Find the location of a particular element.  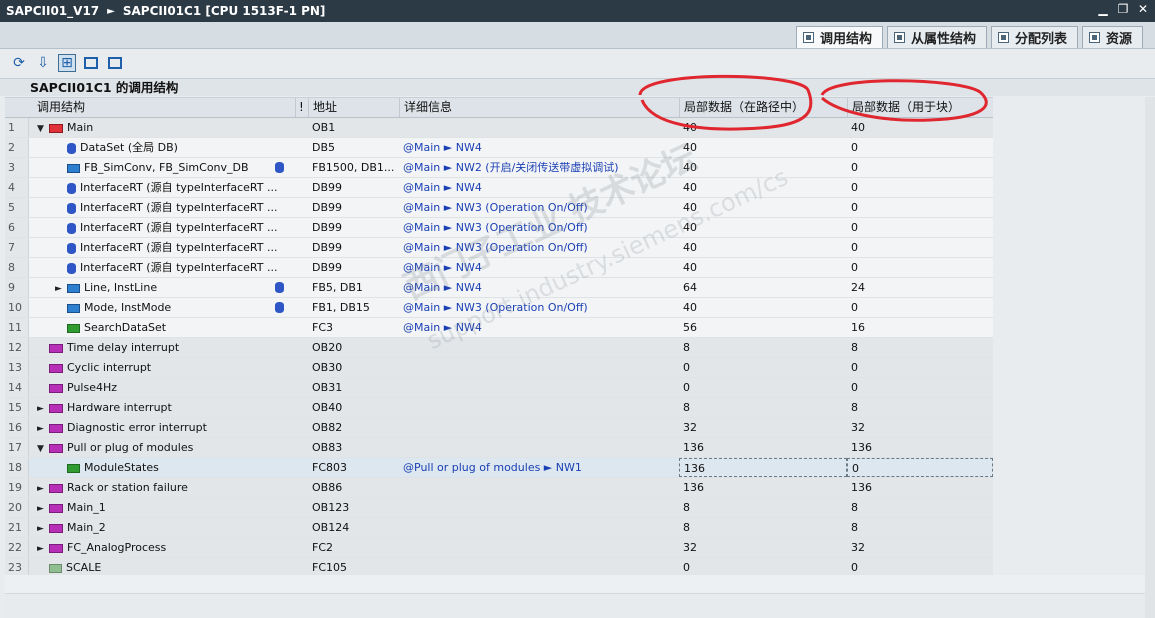

row-number: 5 is located at coordinates (17, 207).